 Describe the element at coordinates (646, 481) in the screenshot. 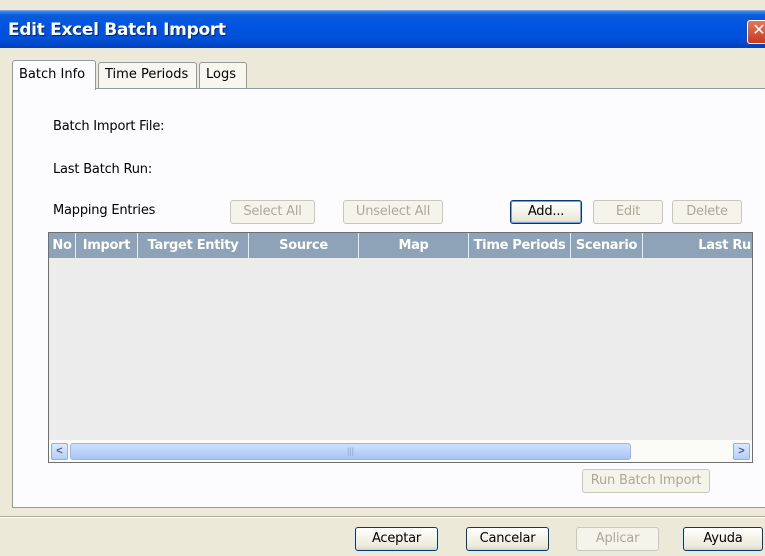

I see `run-batch-import-button: Run Batch Import` at that location.